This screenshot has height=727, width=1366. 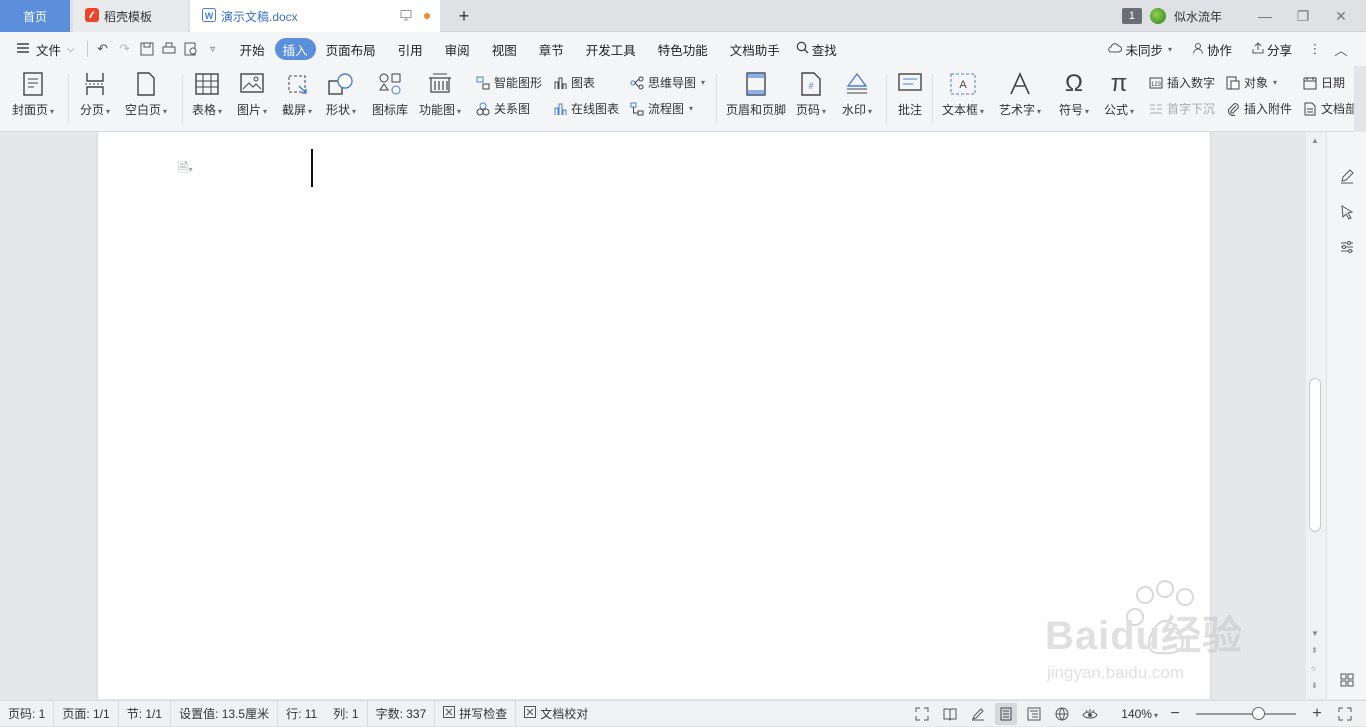 What do you see at coordinates (661, 108) in the screenshot?
I see `flow-chart-button: 流程图 ▾` at bounding box center [661, 108].